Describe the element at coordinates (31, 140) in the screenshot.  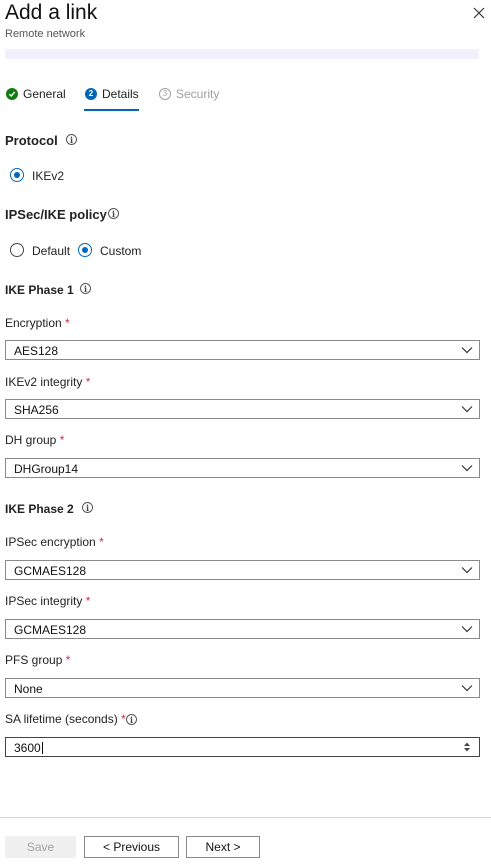
I see `protocol-heading: Protocol` at that location.